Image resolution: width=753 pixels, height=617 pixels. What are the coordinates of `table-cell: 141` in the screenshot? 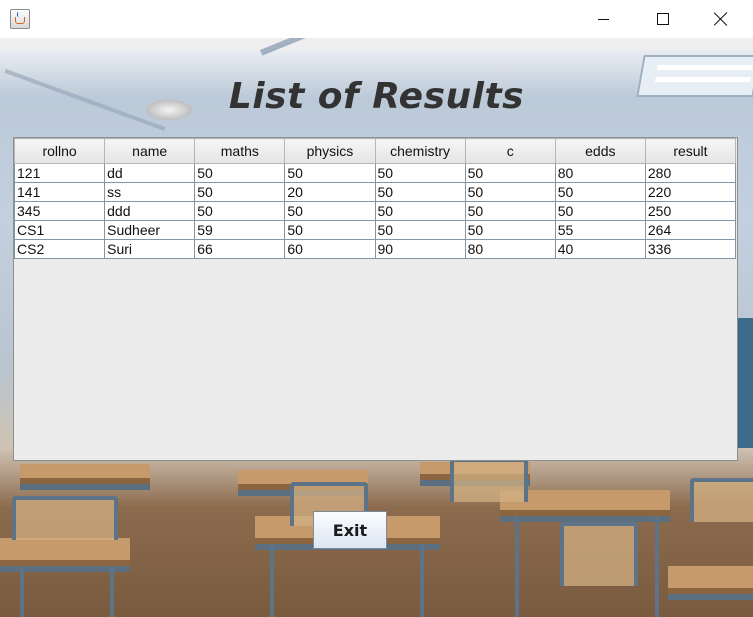 It's located at (59, 192).